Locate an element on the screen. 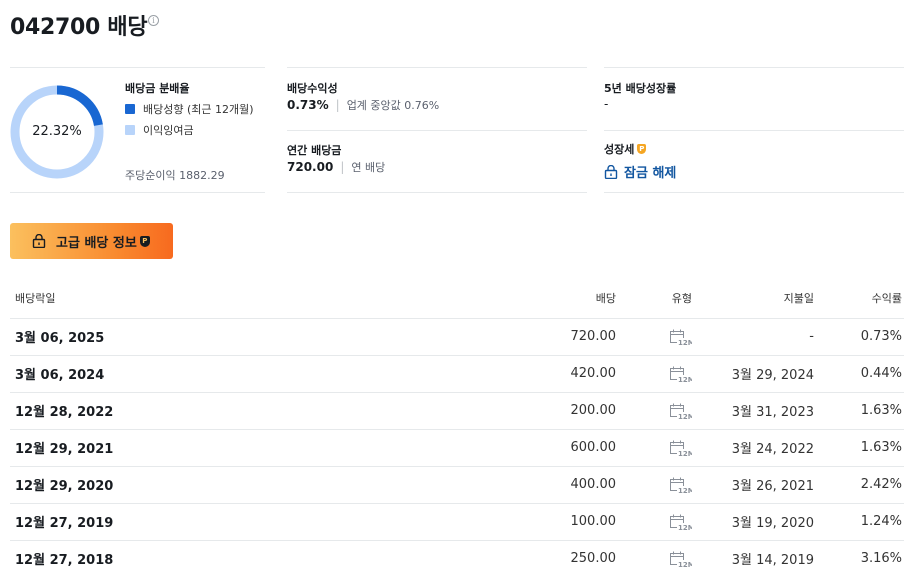 The width and height of the screenshot is (913, 571). unlock-label: 잠금 해제 is located at coordinates (650, 173).